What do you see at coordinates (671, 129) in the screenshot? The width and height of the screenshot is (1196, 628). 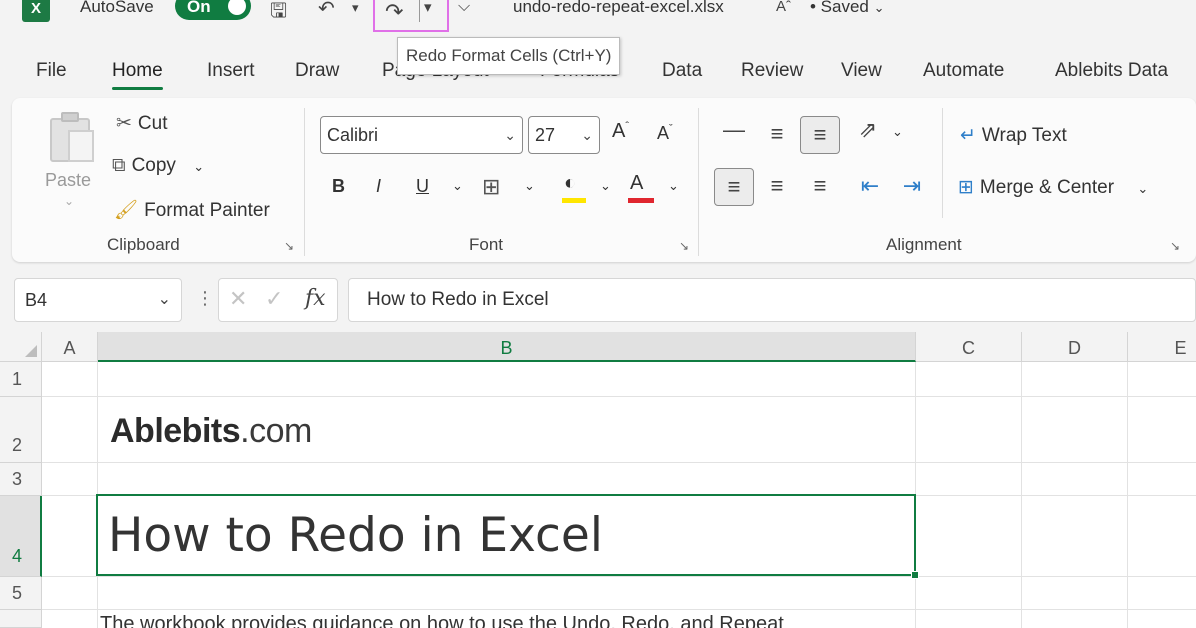 I see `shrink-font-icon: ˇ` at bounding box center [671, 129].